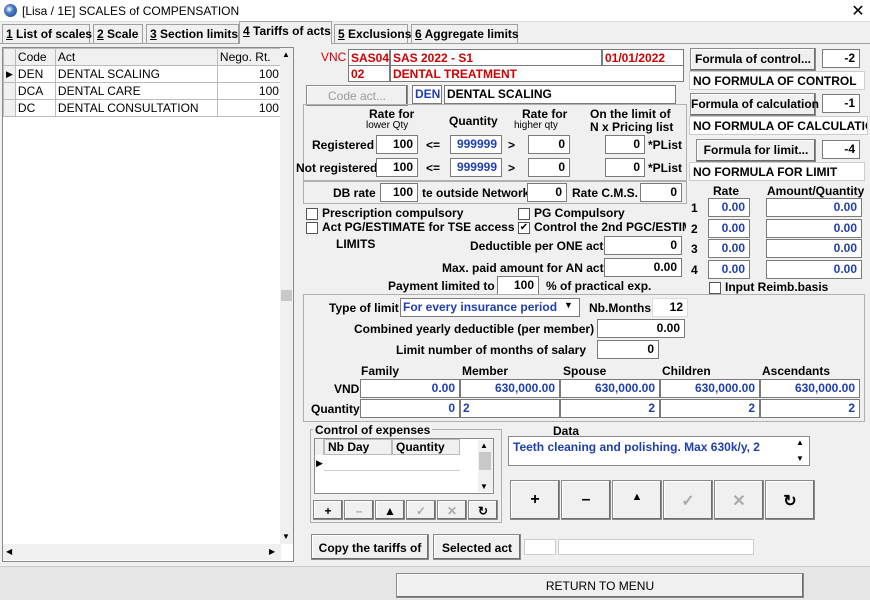  I want to click on max-paid-input: 0.00, so click(643, 267).